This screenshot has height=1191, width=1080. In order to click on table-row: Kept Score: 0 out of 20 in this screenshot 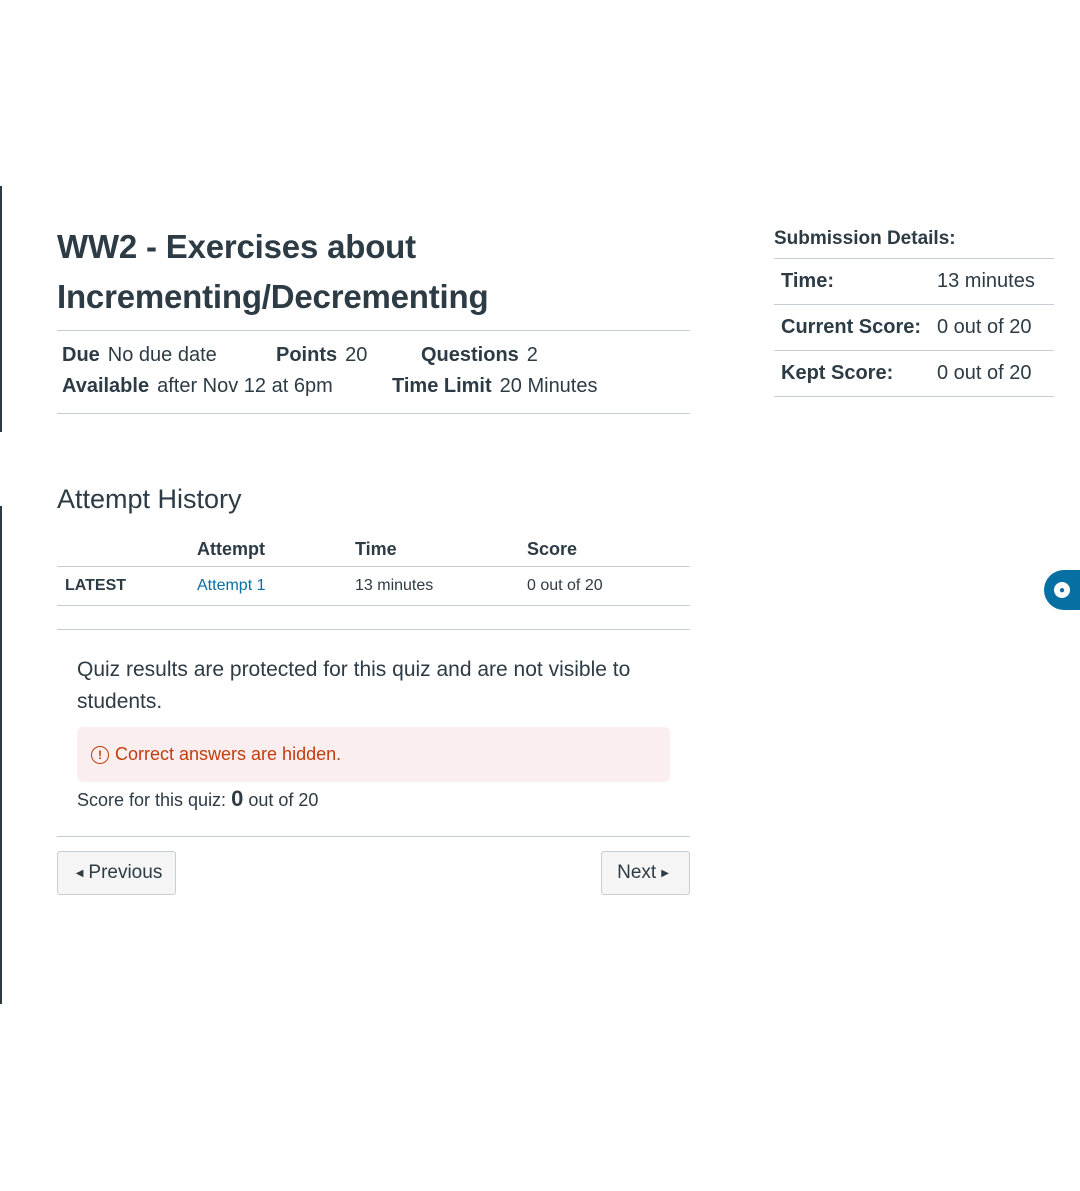, I will do `click(914, 373)`.